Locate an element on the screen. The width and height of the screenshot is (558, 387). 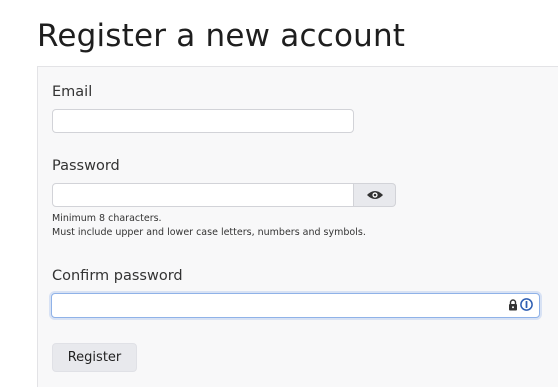
confirm-password-label: Confirm password is located at coordinates (117, 276).